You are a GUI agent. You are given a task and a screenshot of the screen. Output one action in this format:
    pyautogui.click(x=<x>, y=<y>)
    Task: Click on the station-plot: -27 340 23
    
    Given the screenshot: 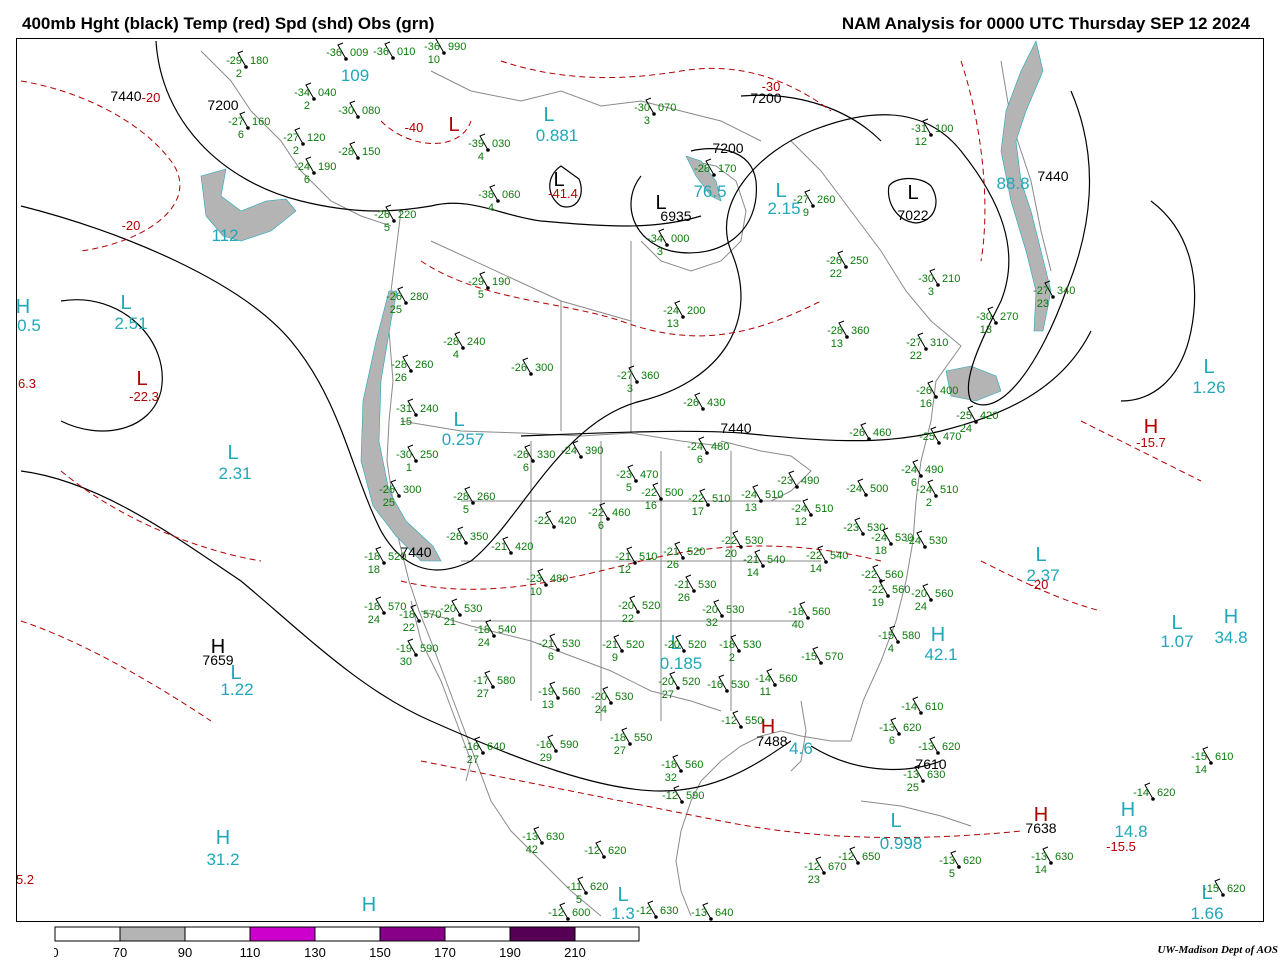 What is the action you would take?
    pyautogui.click(x=1054, y=295)
    